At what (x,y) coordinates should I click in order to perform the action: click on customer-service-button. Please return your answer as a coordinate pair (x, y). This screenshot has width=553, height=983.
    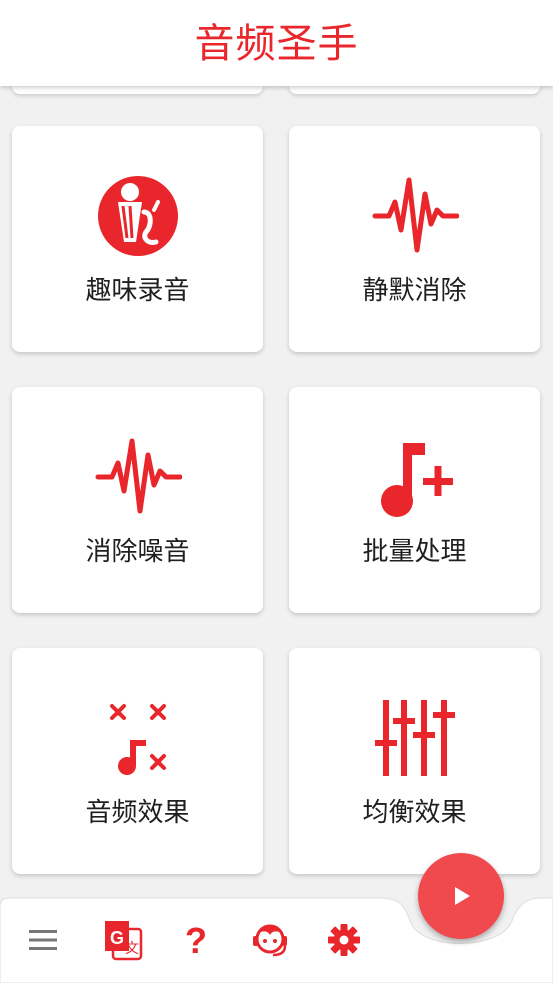
    Looking at the image, I should click on (270, 940).